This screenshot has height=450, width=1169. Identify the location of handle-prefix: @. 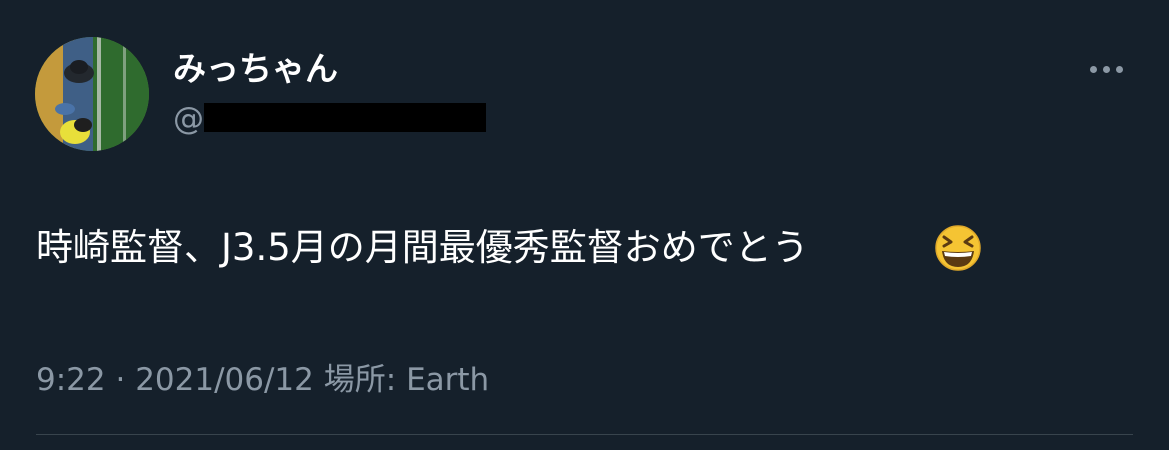
(188, 119).